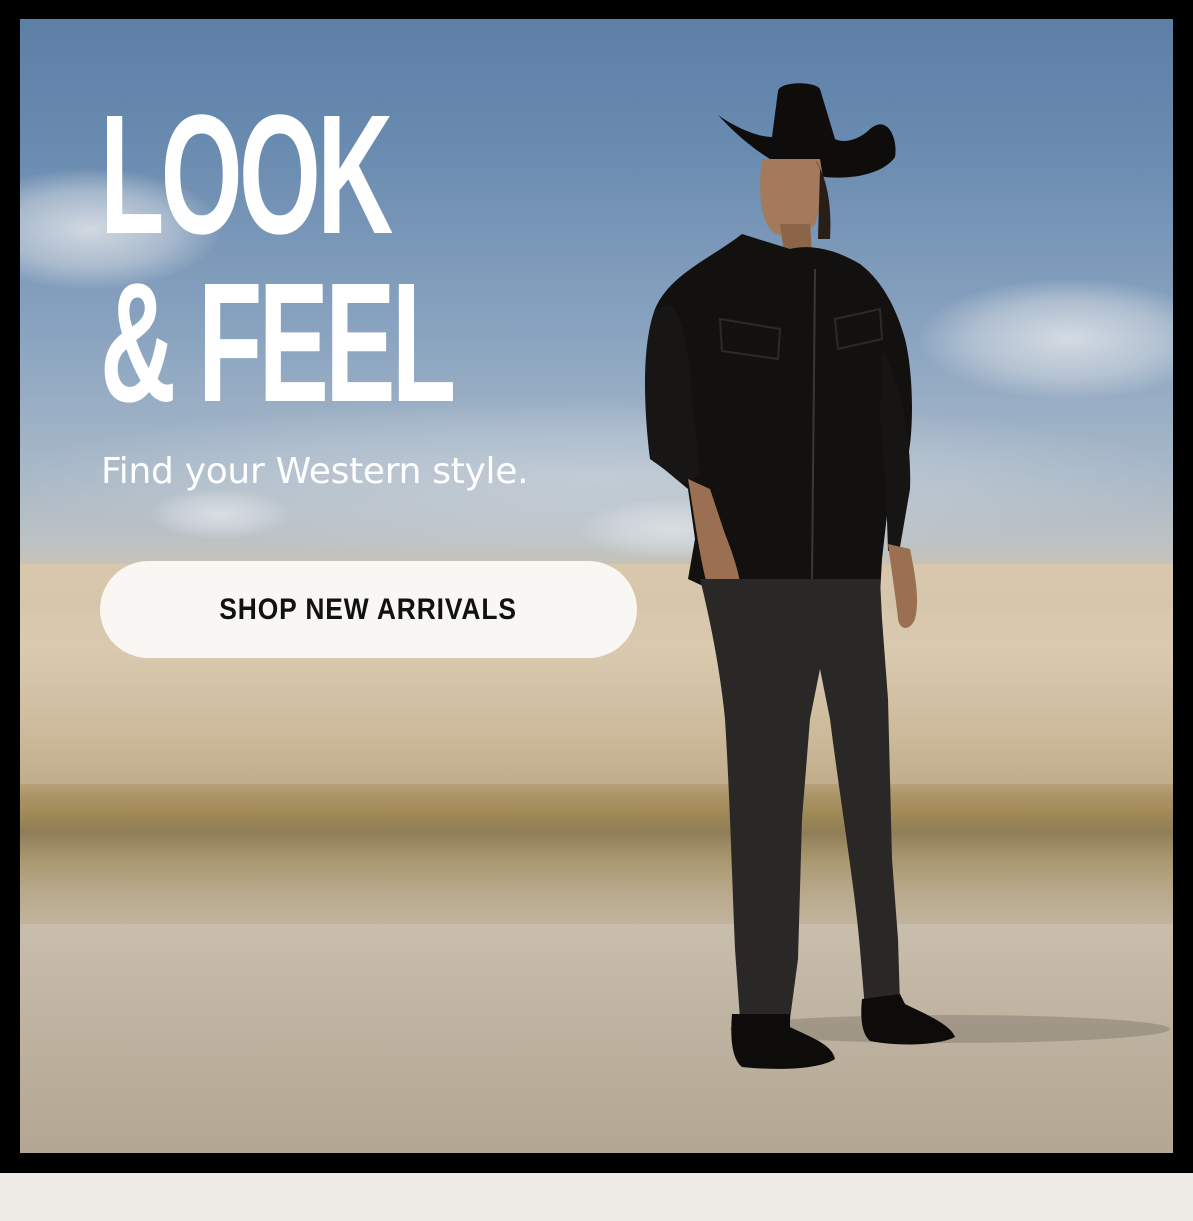 The height and width of the screenshot is (1221, 1193). Describe the element at coordinates (315, 471) in the screenshot. I see `hero-subhead: Find your Western style.` at that location.